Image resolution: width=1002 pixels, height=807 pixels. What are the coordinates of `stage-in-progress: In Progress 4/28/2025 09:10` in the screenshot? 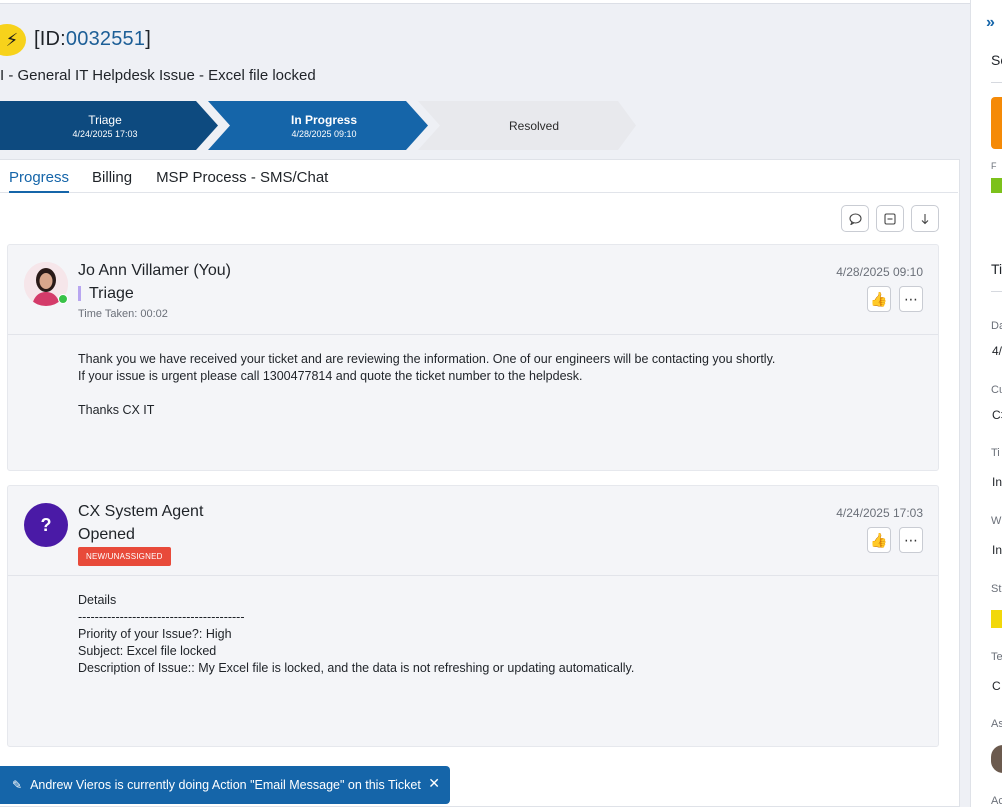 It's located at (318, 125).